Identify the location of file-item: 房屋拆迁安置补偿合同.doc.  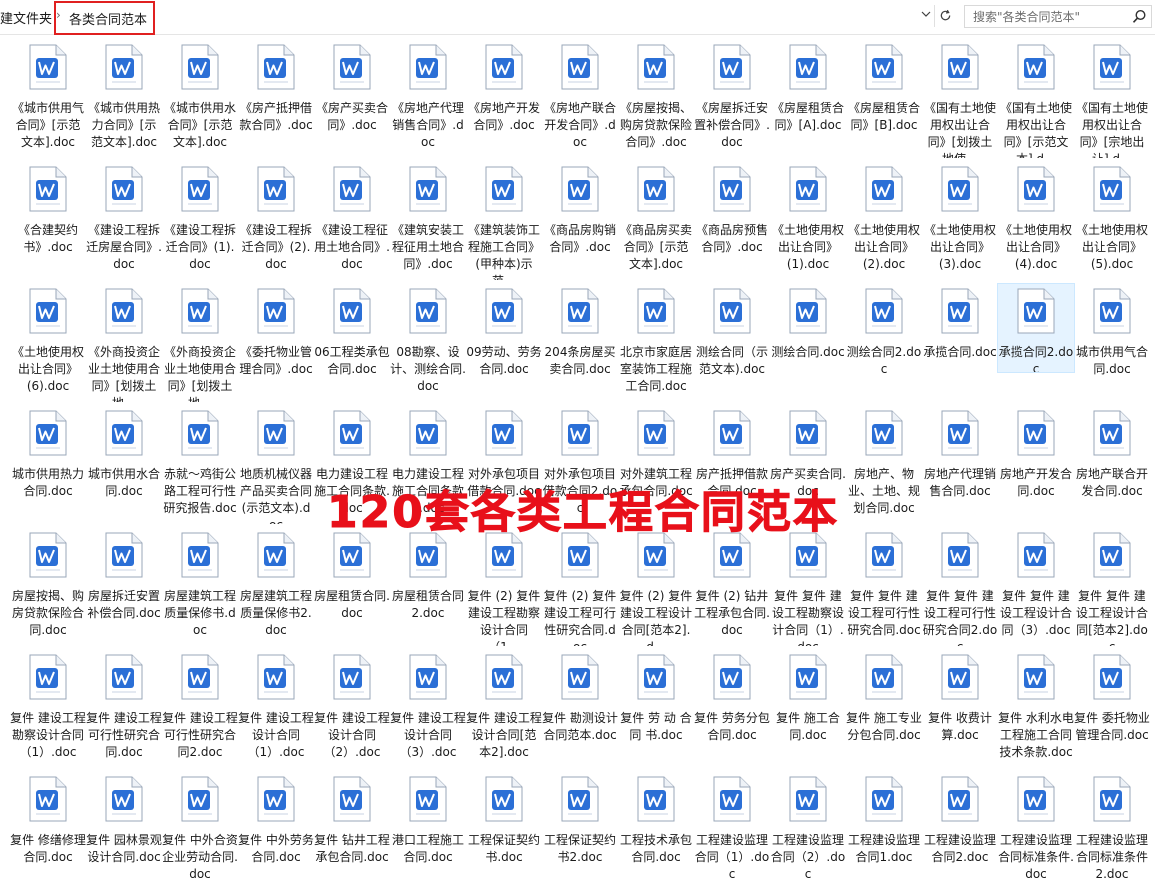
(124, 587).